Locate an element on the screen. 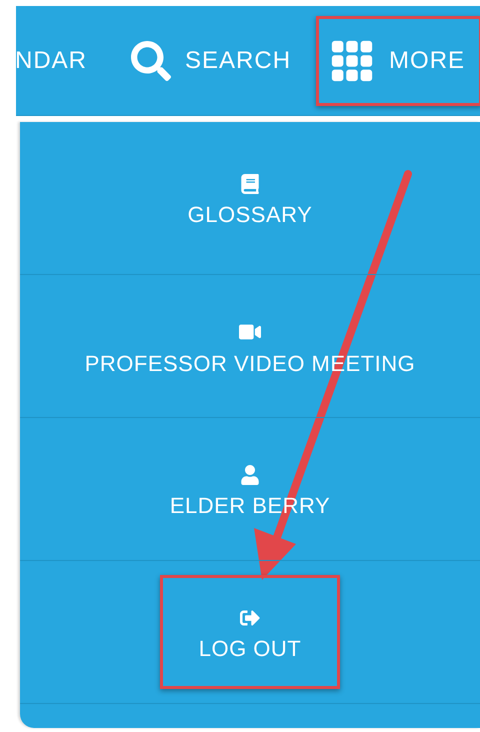 The image size is (480, 732). user-icon is located at coordinates (250, 475).